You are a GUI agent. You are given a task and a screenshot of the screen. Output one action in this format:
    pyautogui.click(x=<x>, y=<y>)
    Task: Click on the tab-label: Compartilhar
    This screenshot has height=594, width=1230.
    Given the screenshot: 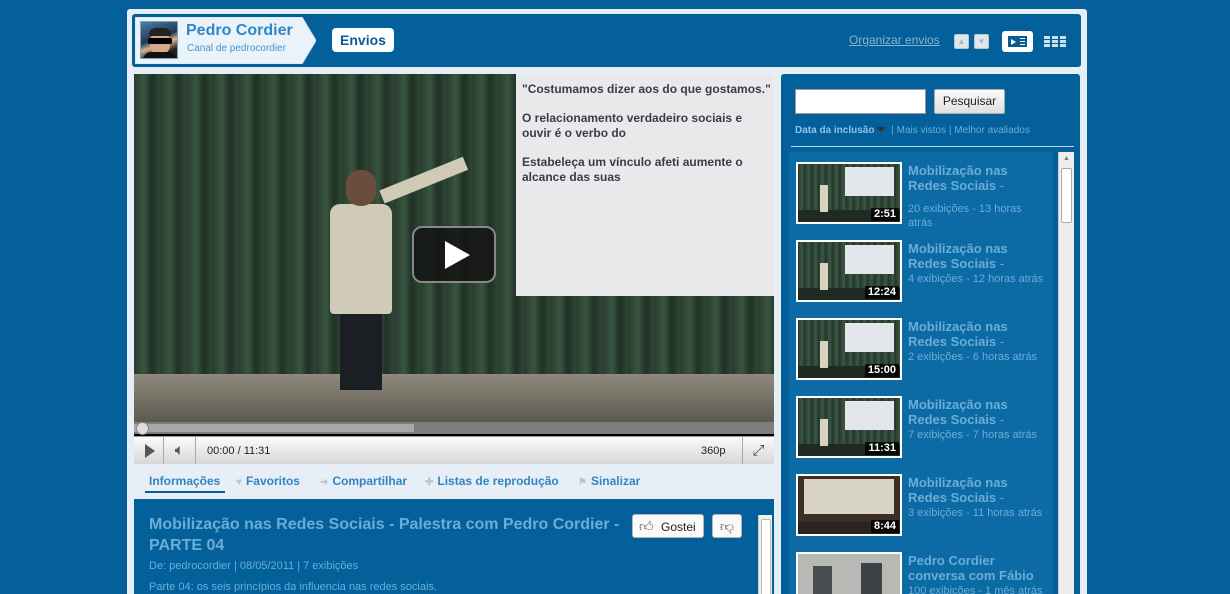 What is the action you would take?
    pyautogui.click(x=370, y=481)
    